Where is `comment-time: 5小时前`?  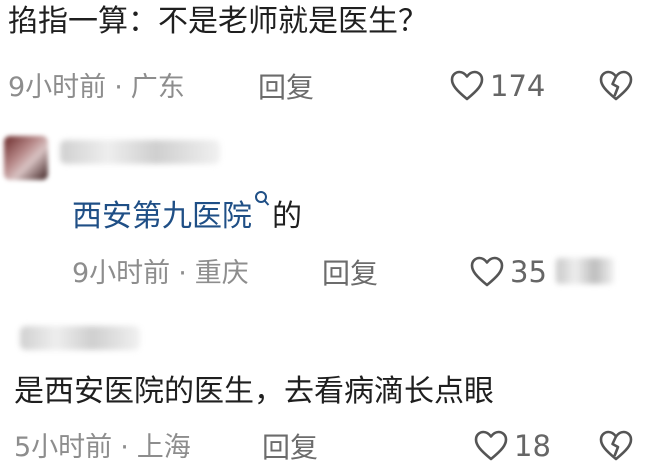 comment-time: 5小时前 is located at coordinates (63, 447).